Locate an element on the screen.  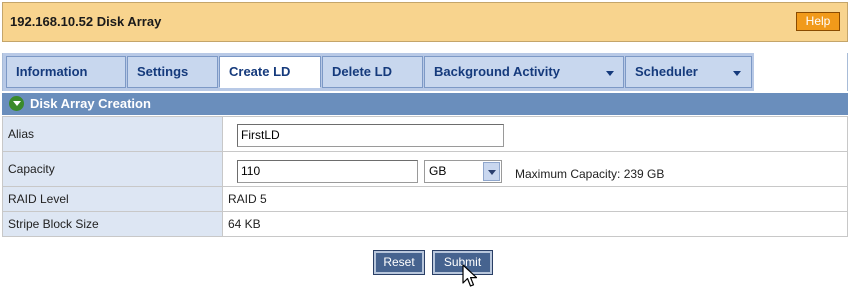
stripe-block-size-value: 64 KB is located at coordinates (535, 224).